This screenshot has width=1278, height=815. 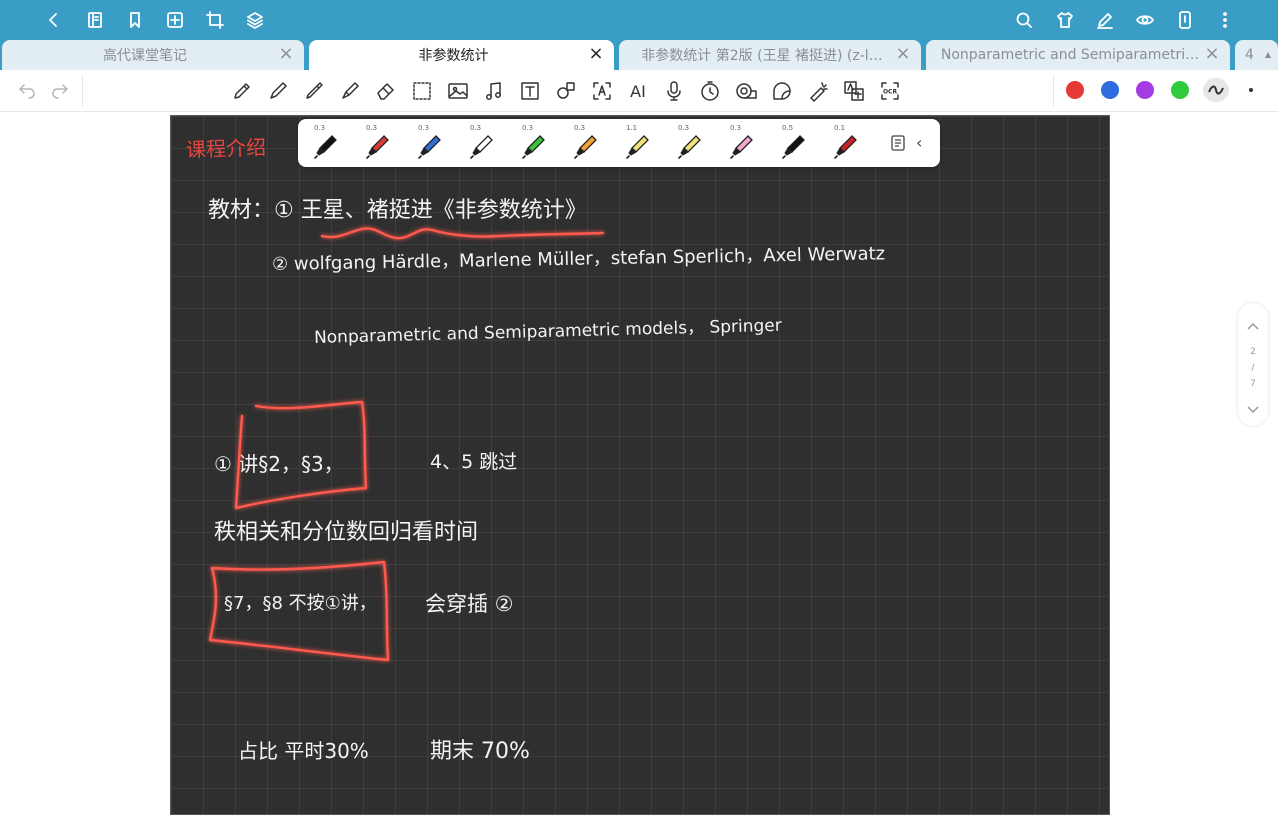 What do you see at coordinates (300, 603) in the screenshot?
I see `note-line-chapters-7-8: §7，§8 不按①讲，` at bounding box center [300, 603].